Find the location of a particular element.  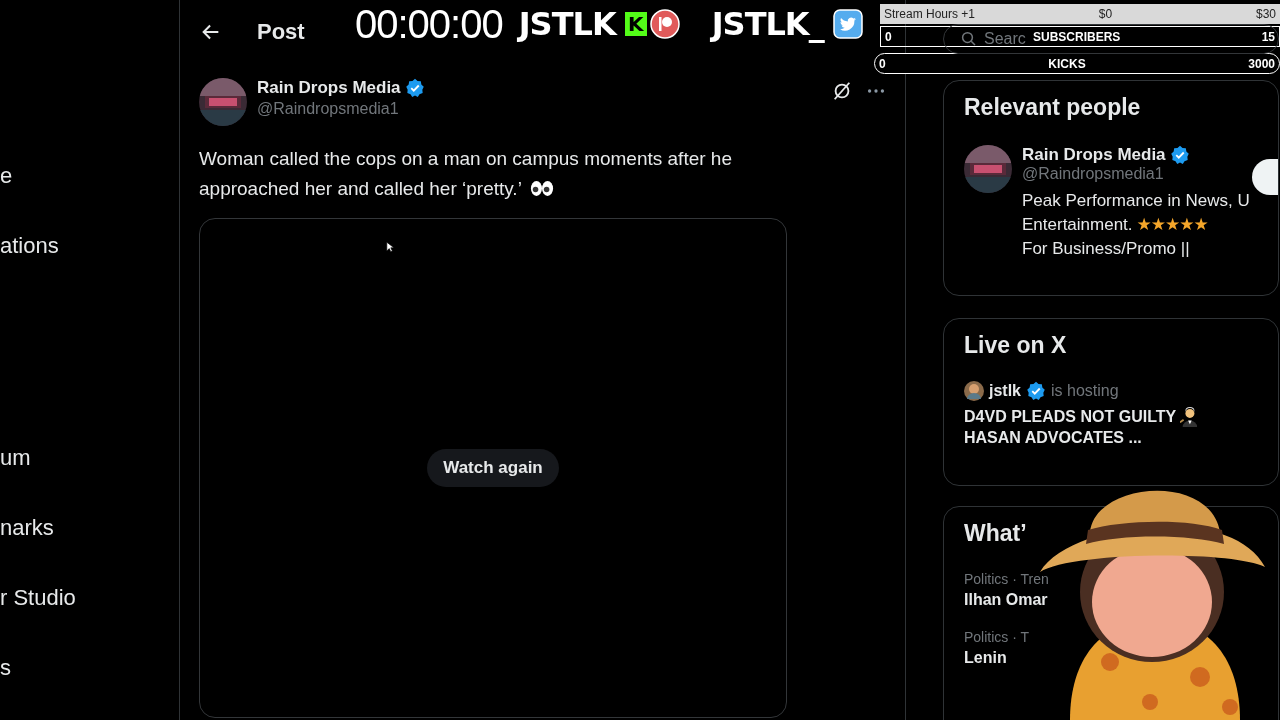

watch-again-button: Watch again is located at coordinates (493, 468).